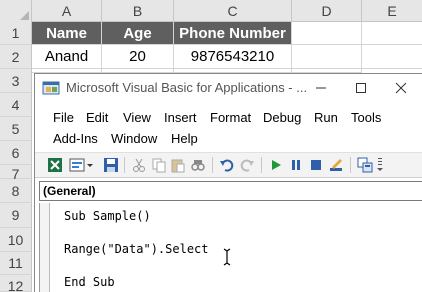 The image size is (422, 292). Describe the element at coordinates (316, 165) in the screenshot. I see `reset-icon` at that location.